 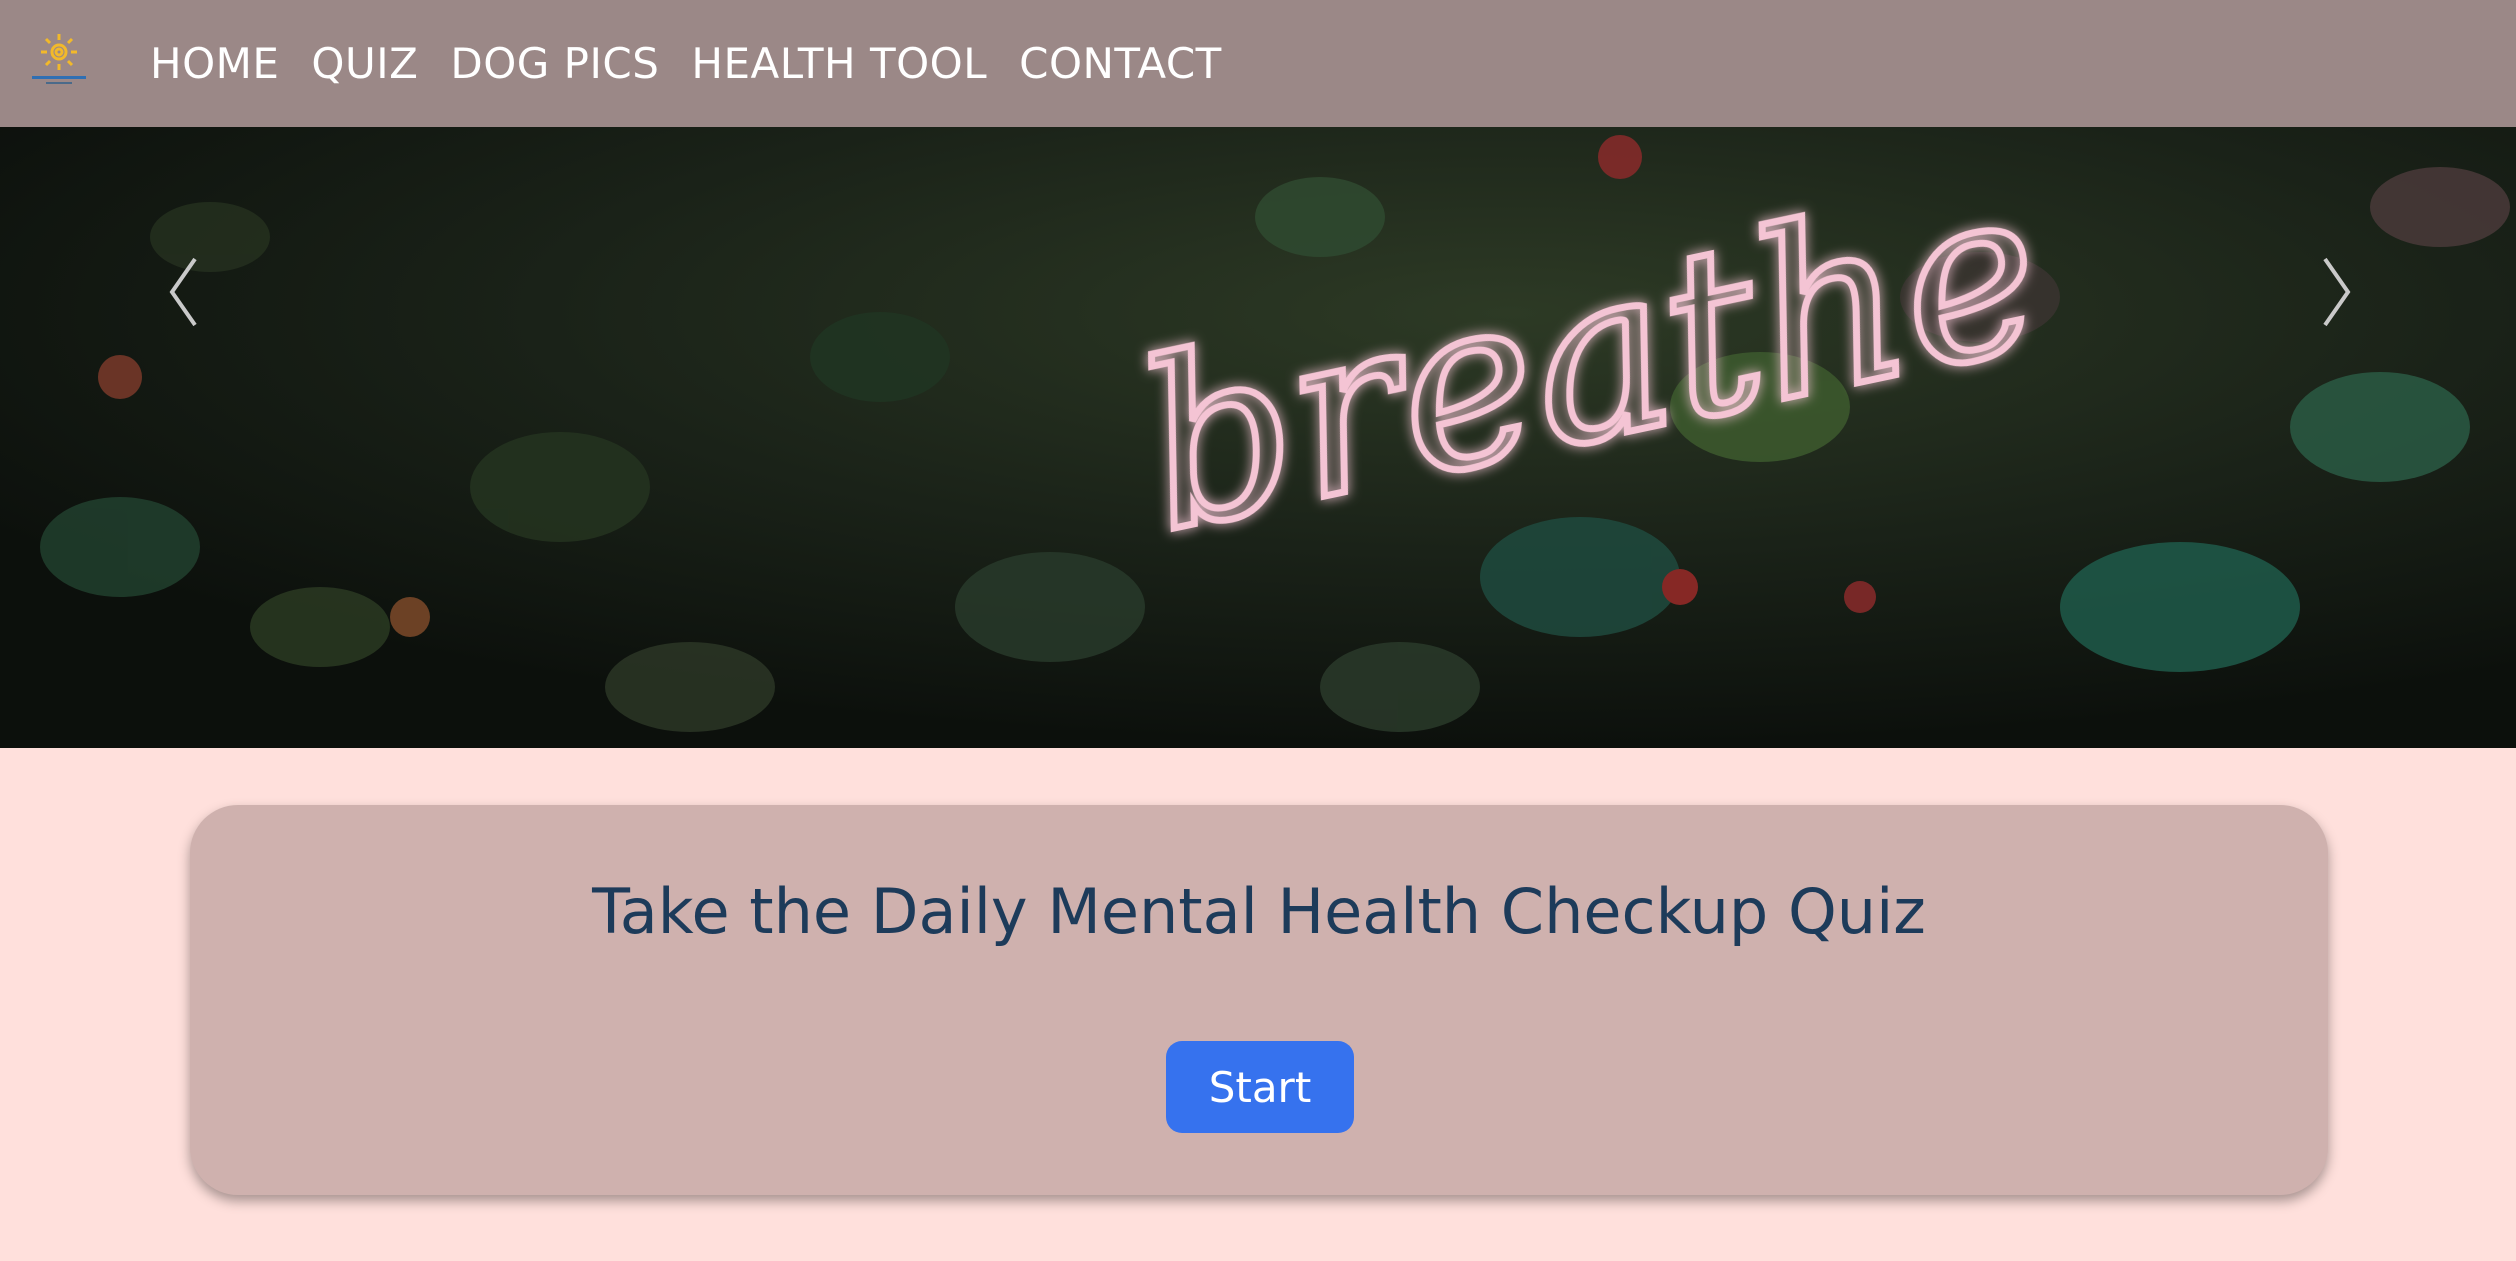 What do you see at coordinates (214, 63) in the screenshot?
I see `nav-link-home: HOME` at bounding box center [214, 63].